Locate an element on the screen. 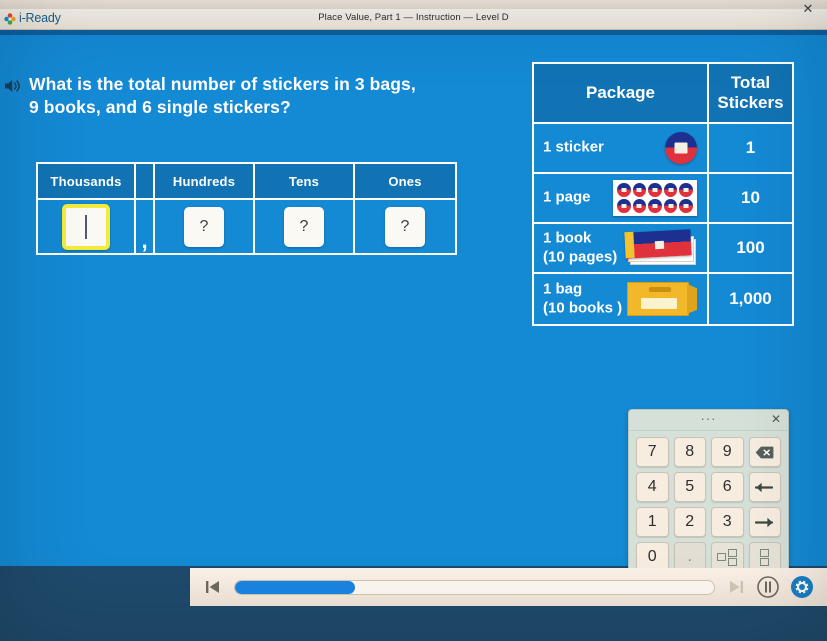  comma-glyph: , is located at coordinates (144, 240).